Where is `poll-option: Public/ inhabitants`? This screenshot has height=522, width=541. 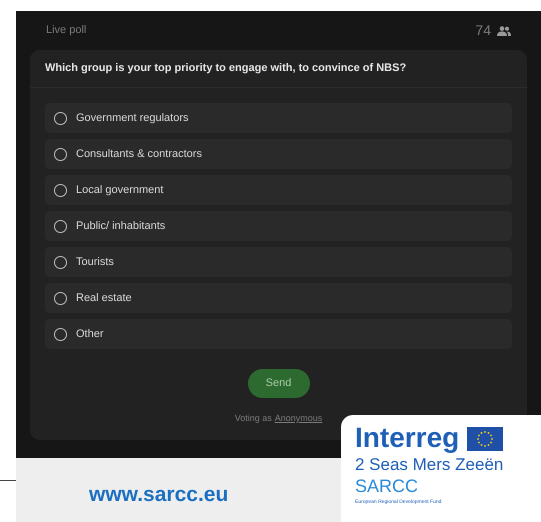
poll-option: Public/ inhabitants is located at coordinates (278, 226).